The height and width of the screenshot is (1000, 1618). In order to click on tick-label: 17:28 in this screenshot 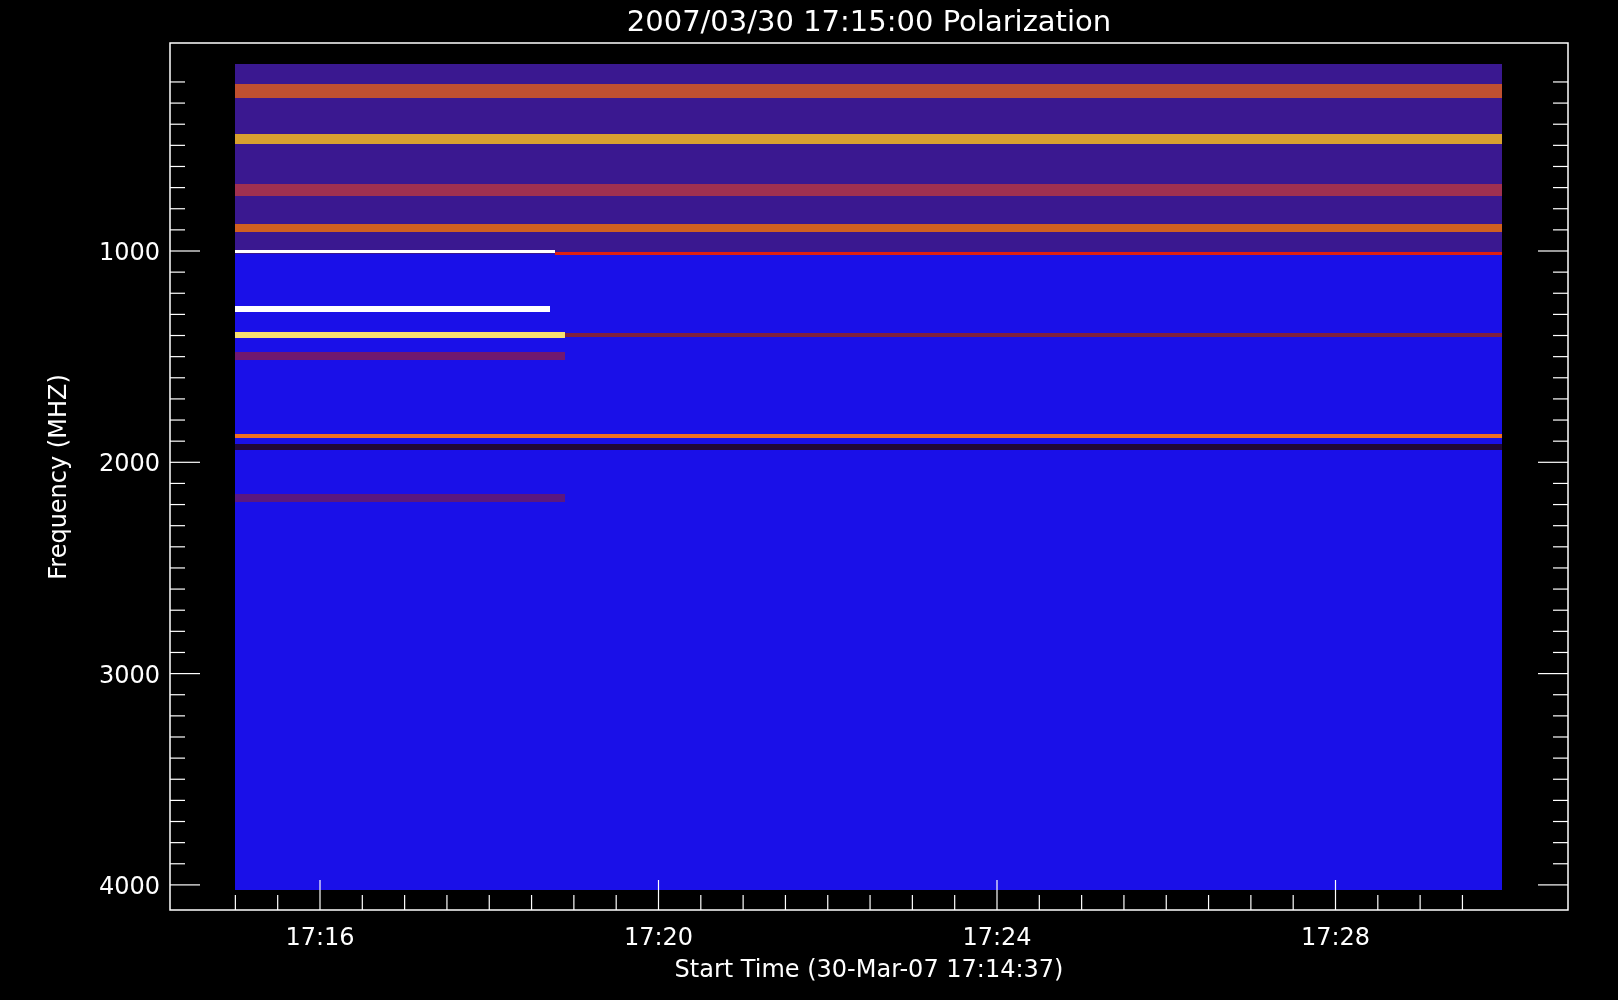, I will do `click(1335, 937)`.